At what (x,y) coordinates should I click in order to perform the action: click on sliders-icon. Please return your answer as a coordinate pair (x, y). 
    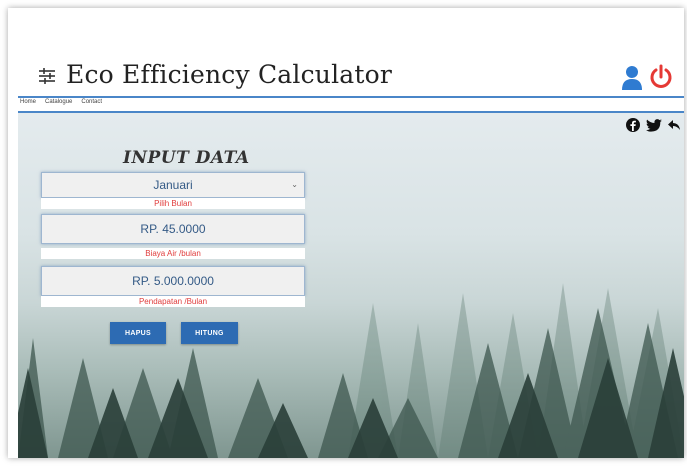
    Looking at the image, I should click on (47, 76).